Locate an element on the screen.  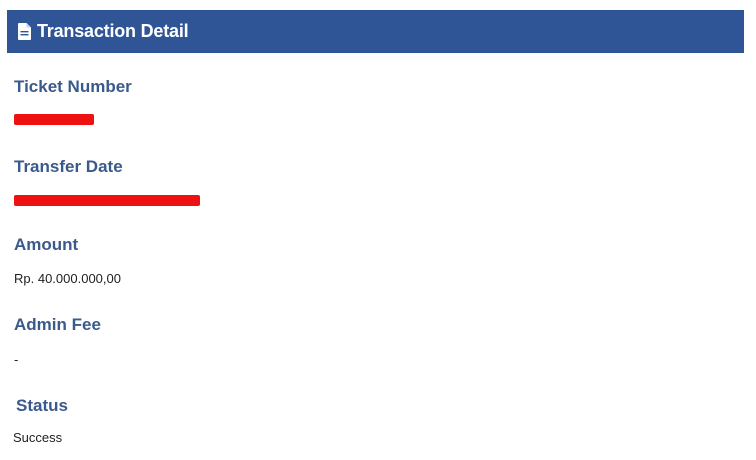
transaction-detail-header: Transaction Detail is located at coordinates (375, 31).